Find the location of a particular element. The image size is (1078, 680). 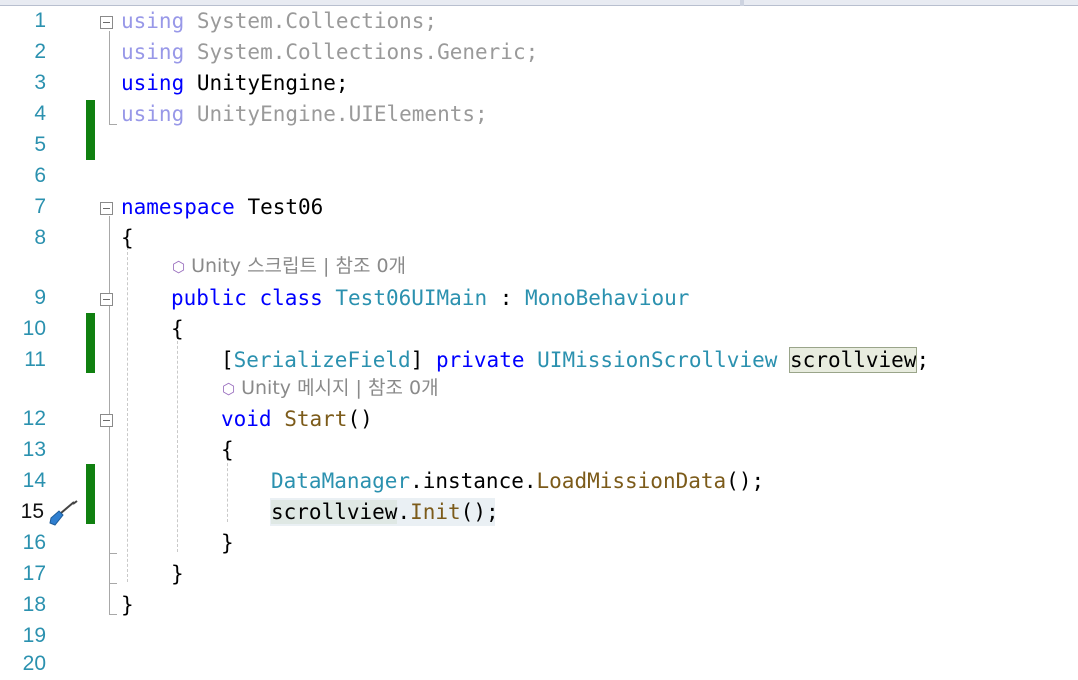

code-token: () is located at coordinates (360, 419).